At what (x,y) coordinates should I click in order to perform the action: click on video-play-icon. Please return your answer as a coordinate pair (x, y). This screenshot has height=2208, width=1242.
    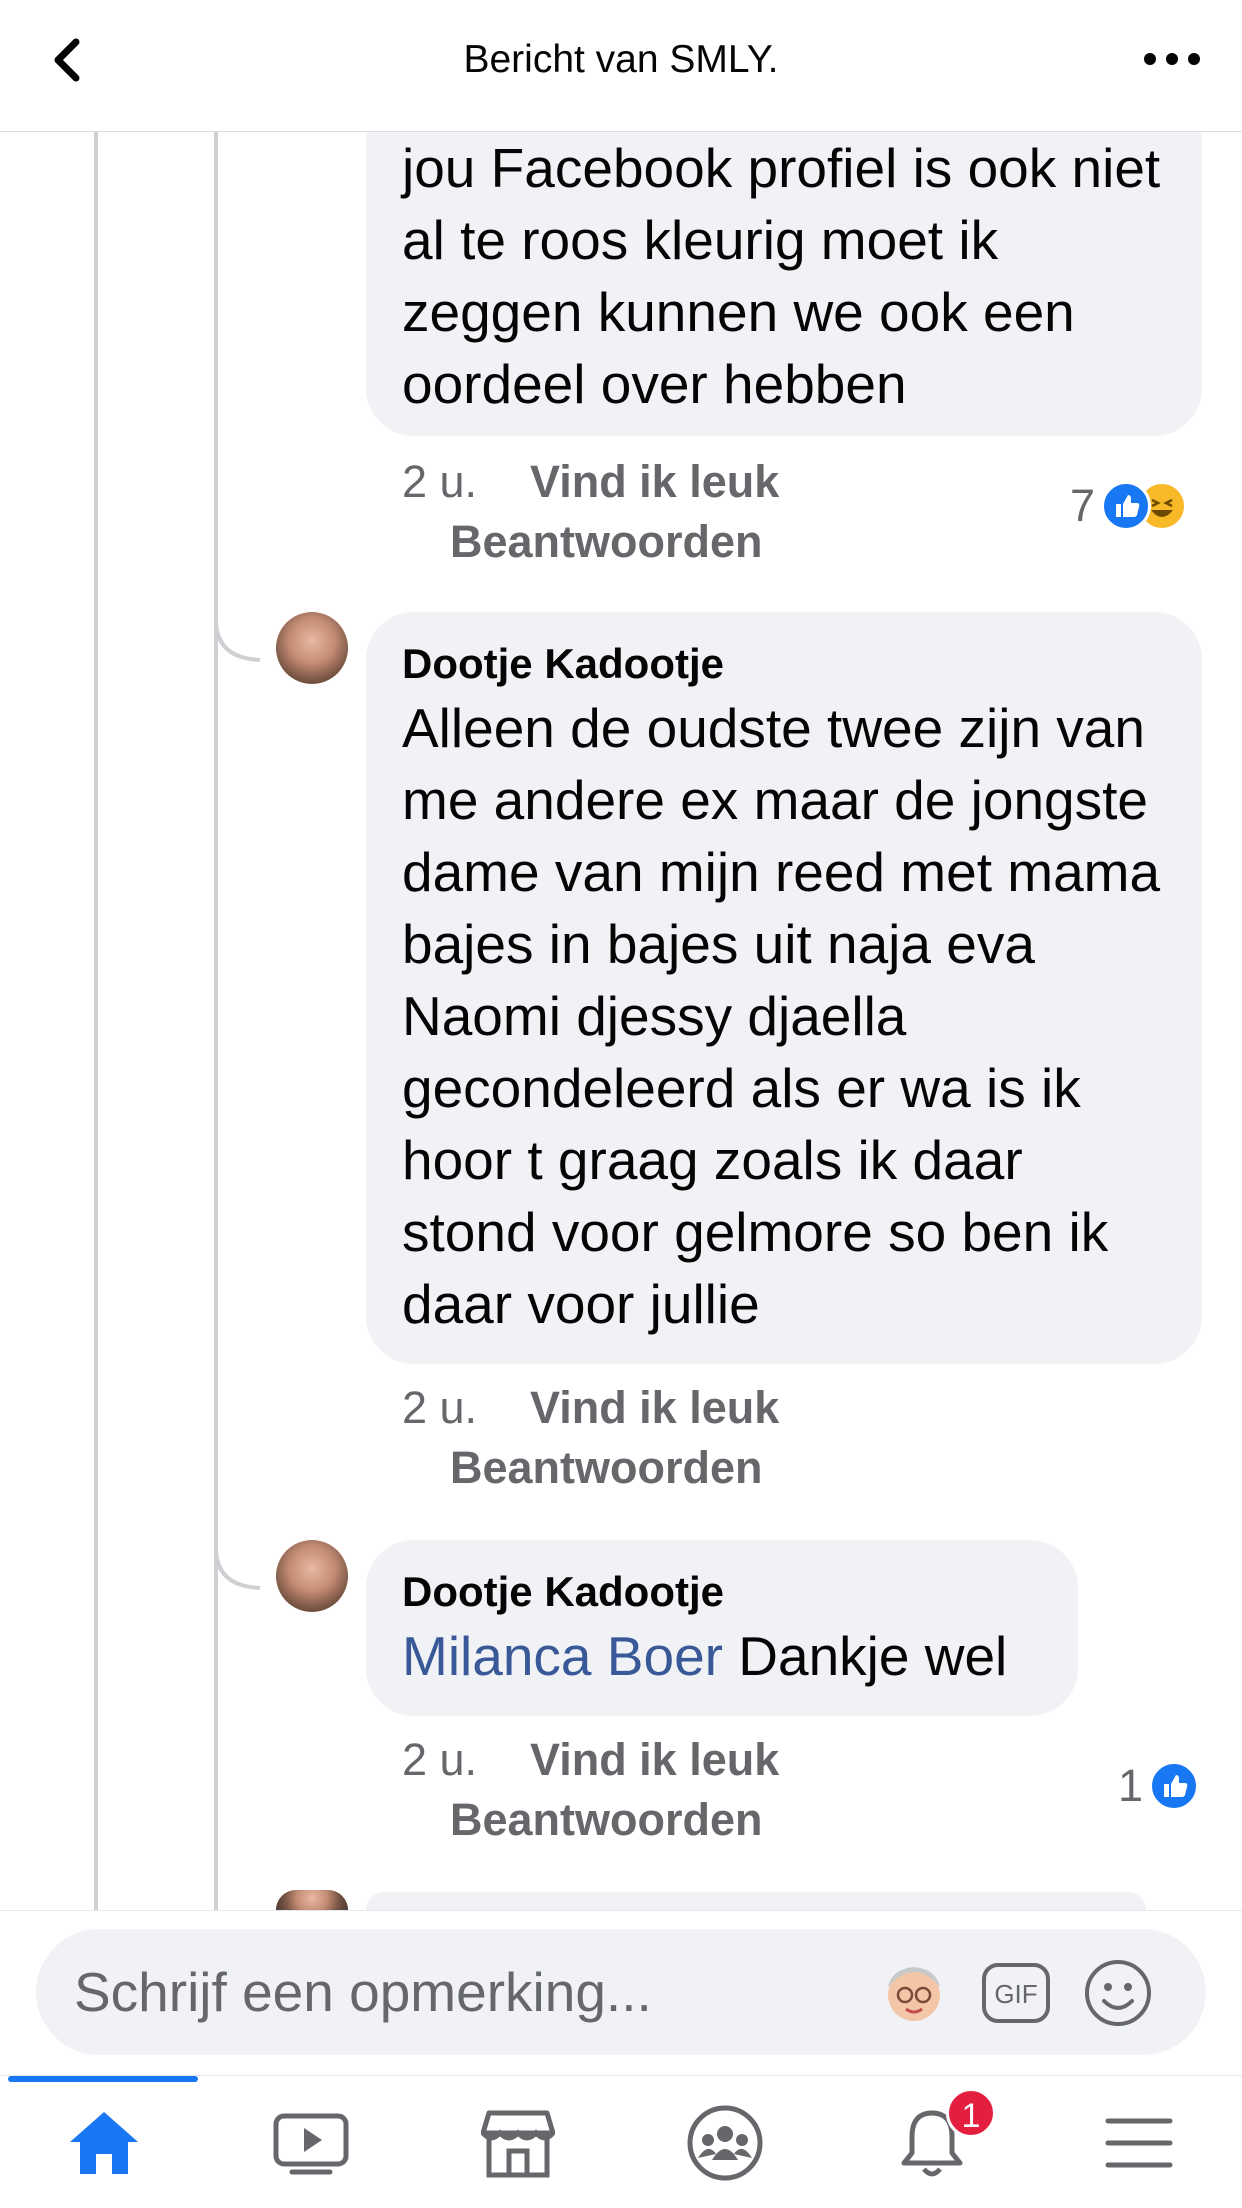
    Looking at the image, I should click on (310, 2143).